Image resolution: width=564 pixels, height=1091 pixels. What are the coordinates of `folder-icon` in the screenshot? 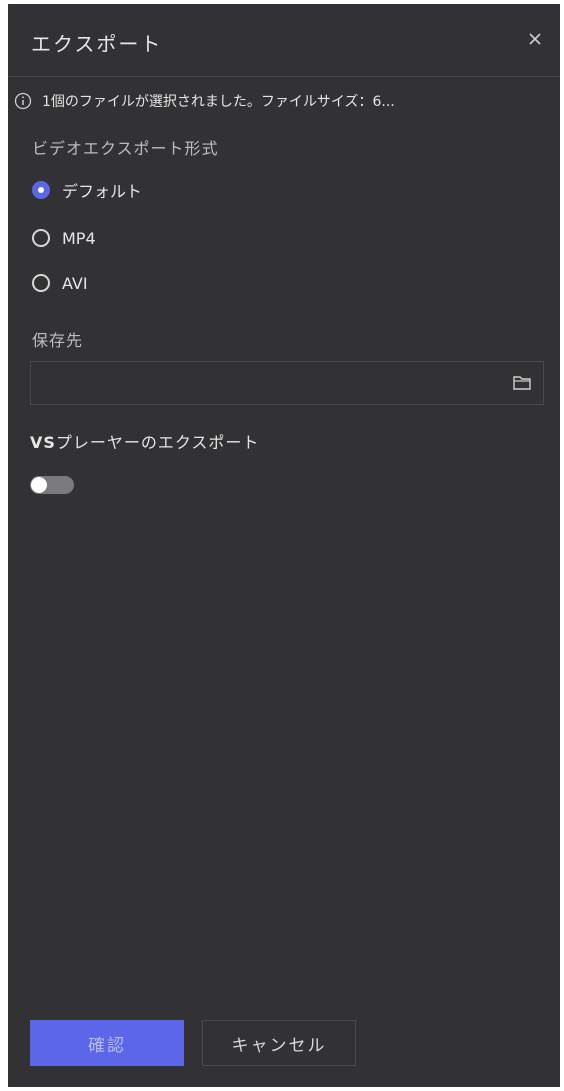 It's located at (522, 383).